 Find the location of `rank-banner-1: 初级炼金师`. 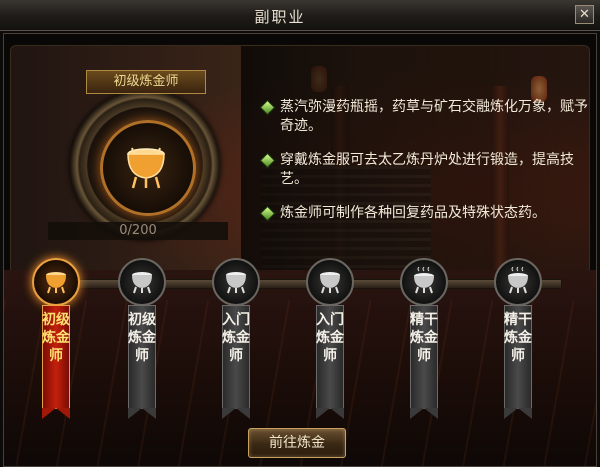

rank-banner-1: 初级炼金师 is located at coordinates (56, 362).